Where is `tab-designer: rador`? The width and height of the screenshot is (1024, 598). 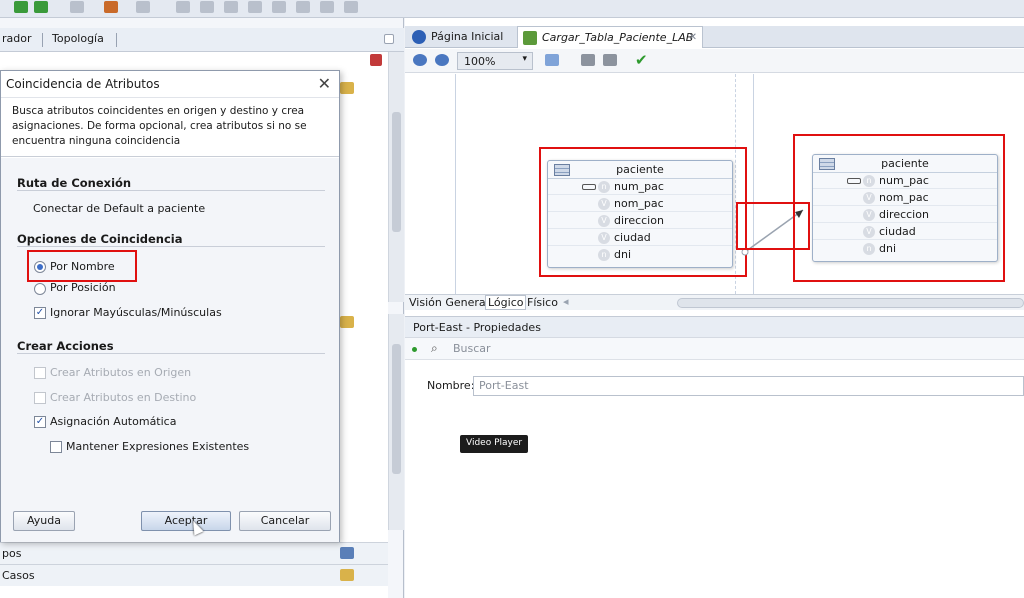
tab-designer: rador is located at coordinates (17, 38).